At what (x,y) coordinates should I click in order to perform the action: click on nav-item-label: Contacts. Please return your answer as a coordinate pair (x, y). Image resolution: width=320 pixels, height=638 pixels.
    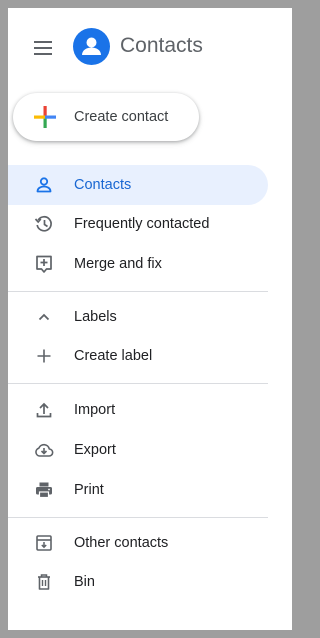
    Looking at the image, I should click on (103, 185).